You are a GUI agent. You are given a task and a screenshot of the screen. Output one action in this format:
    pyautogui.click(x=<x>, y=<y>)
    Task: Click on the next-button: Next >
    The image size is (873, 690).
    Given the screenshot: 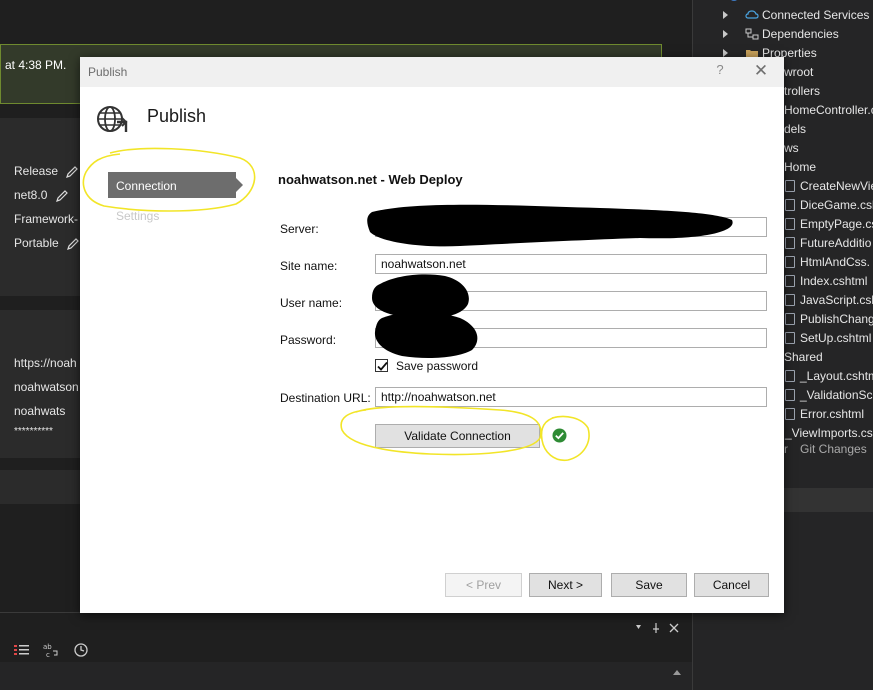 What is the action you would take?
    pyautogui.click(x=565, y=585)
    